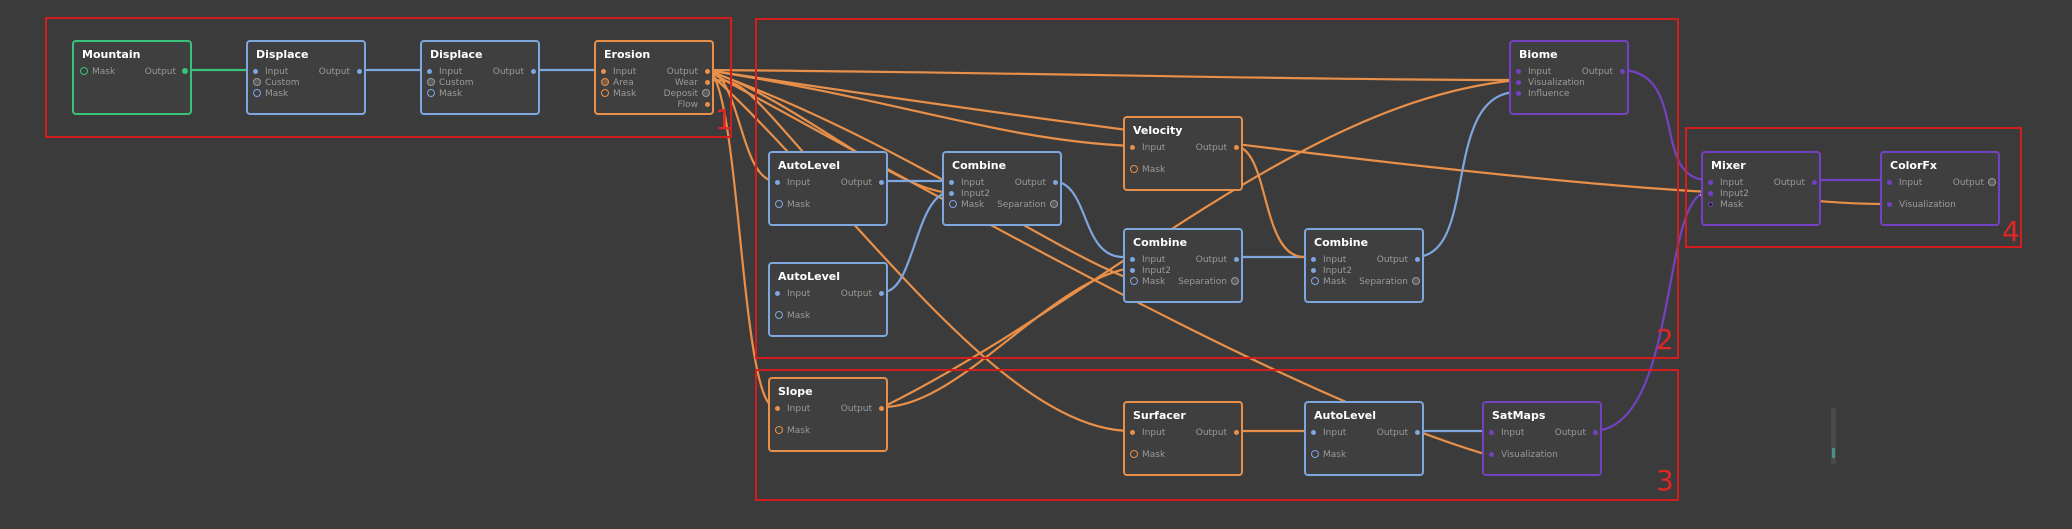 The width and height of the screenshot is (2072, 529). What do you see at coordinates (306, 77) in the screenshot?
I see `node-displace-1: Displace Input Custom Mask Output` at bounding box center [306, 77].